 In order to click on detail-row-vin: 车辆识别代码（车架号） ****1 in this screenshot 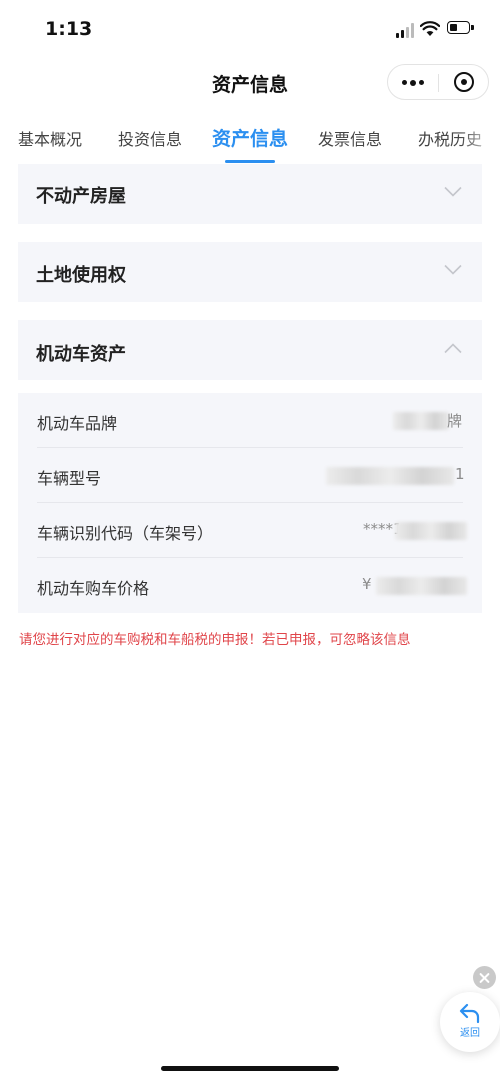, I will do `click(250, 530)`.